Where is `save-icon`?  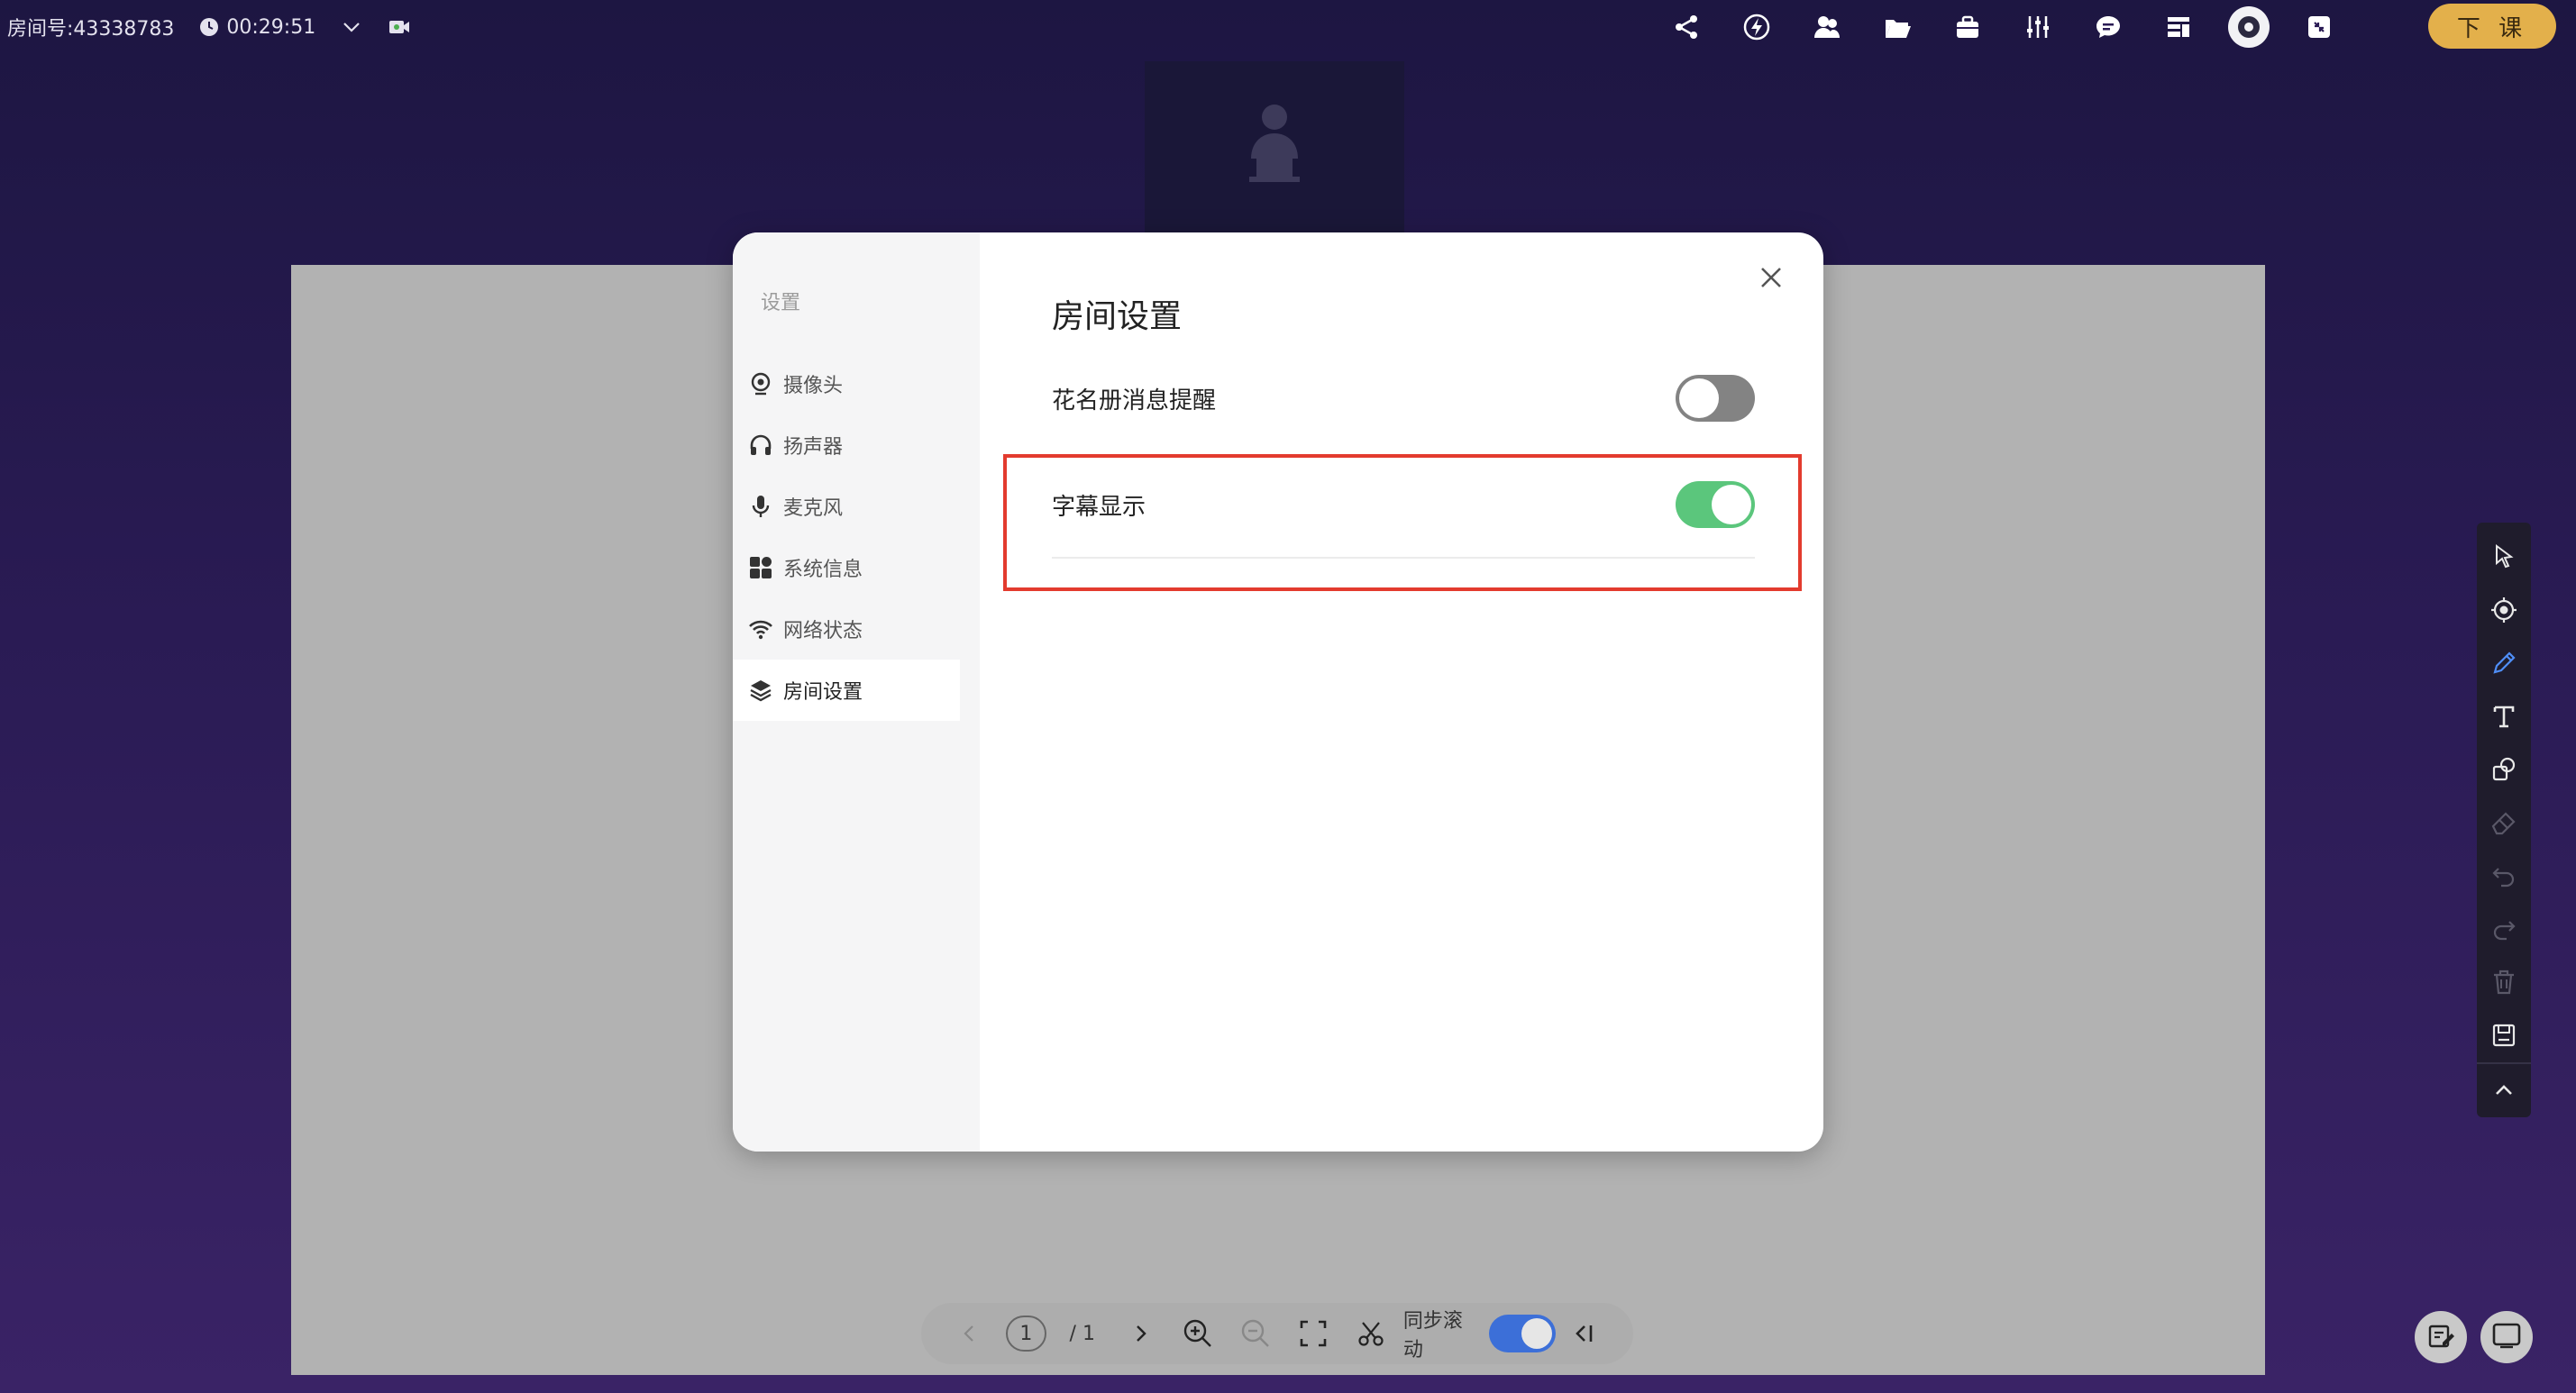
save-icon is located at coordinates (2504, 1035).